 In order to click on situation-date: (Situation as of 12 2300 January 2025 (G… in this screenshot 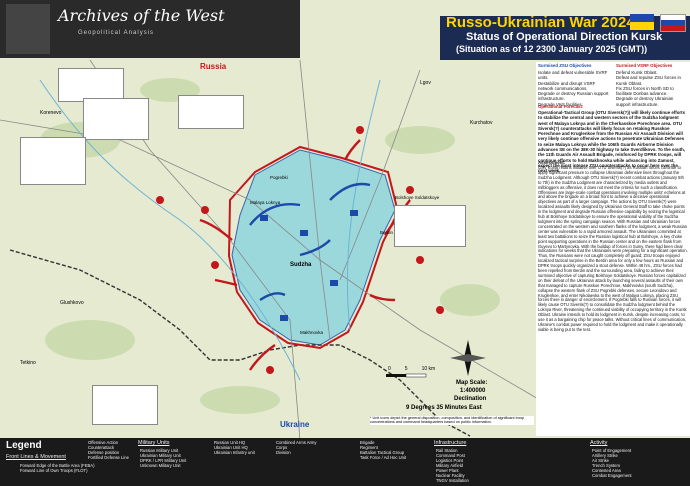, I will do `click(552, 49)`.